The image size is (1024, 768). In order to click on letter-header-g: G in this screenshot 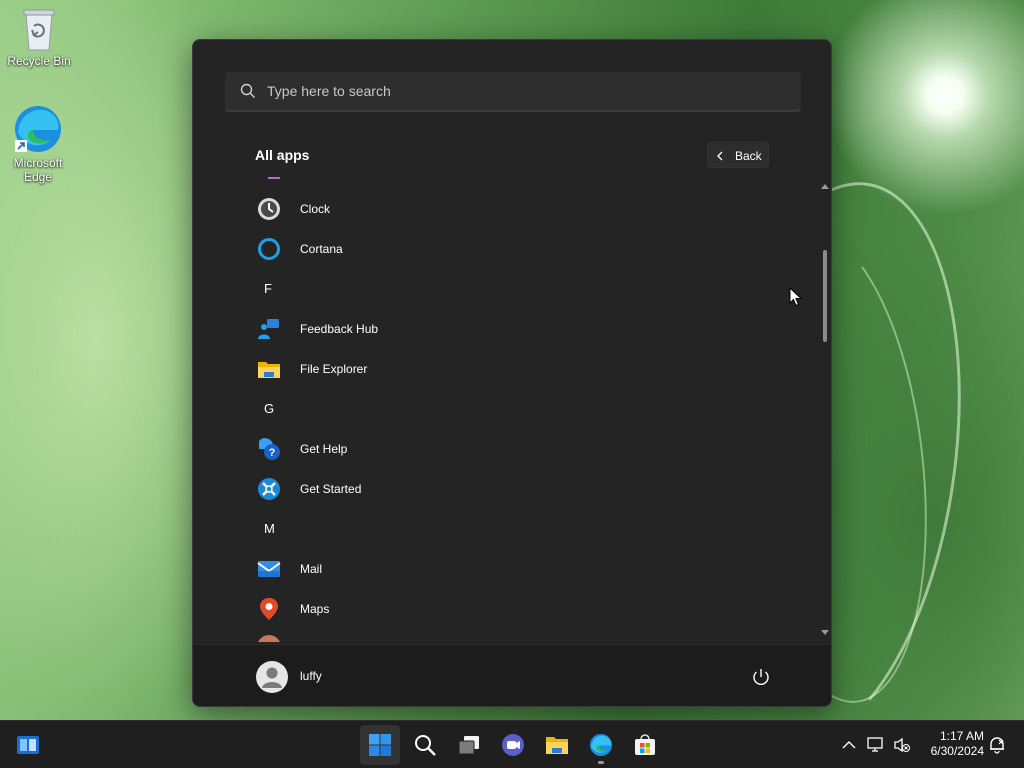, I will do `click(269, 409)`.